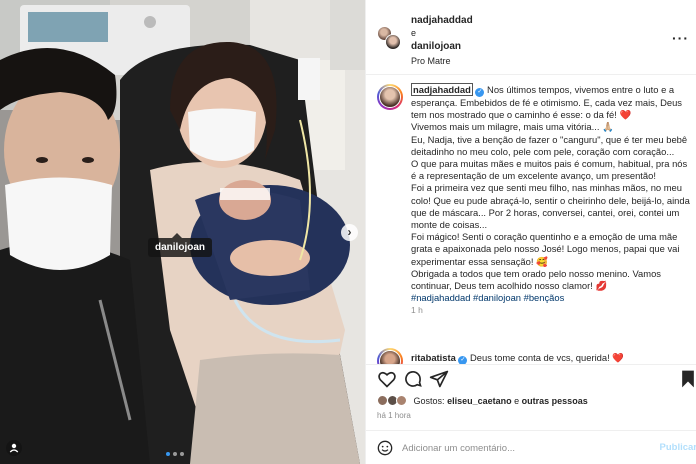  I want to click on chevron-right-icon: ›, so click(349, 232).